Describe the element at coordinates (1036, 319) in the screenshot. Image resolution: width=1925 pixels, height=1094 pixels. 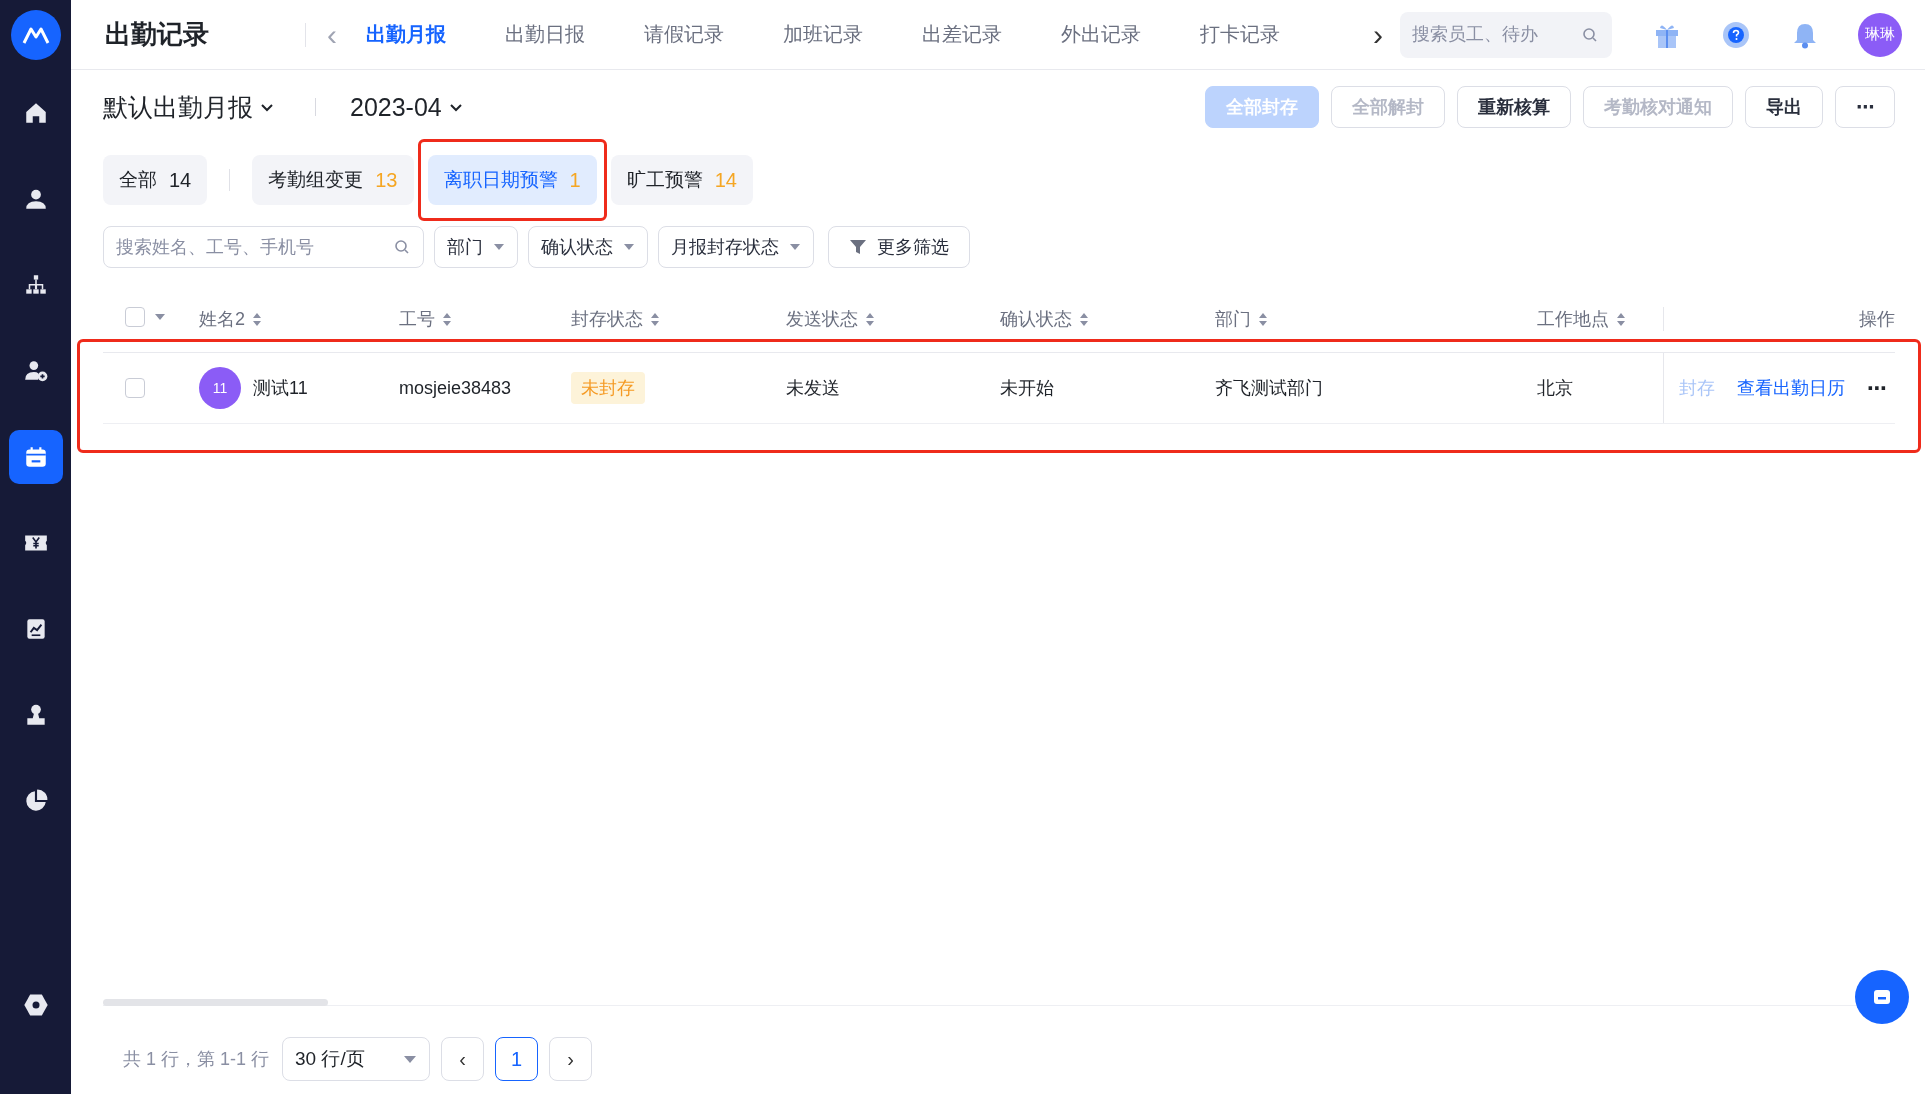
I see `column-header: 确认状态` at that location.